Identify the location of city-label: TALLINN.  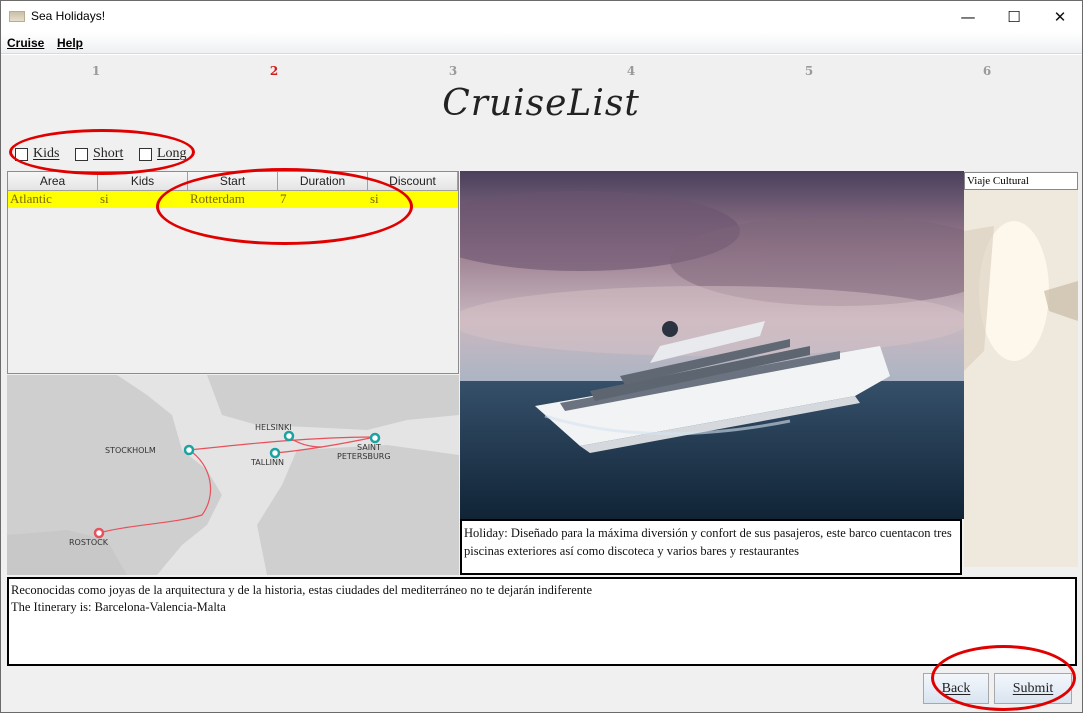
(267, 462).